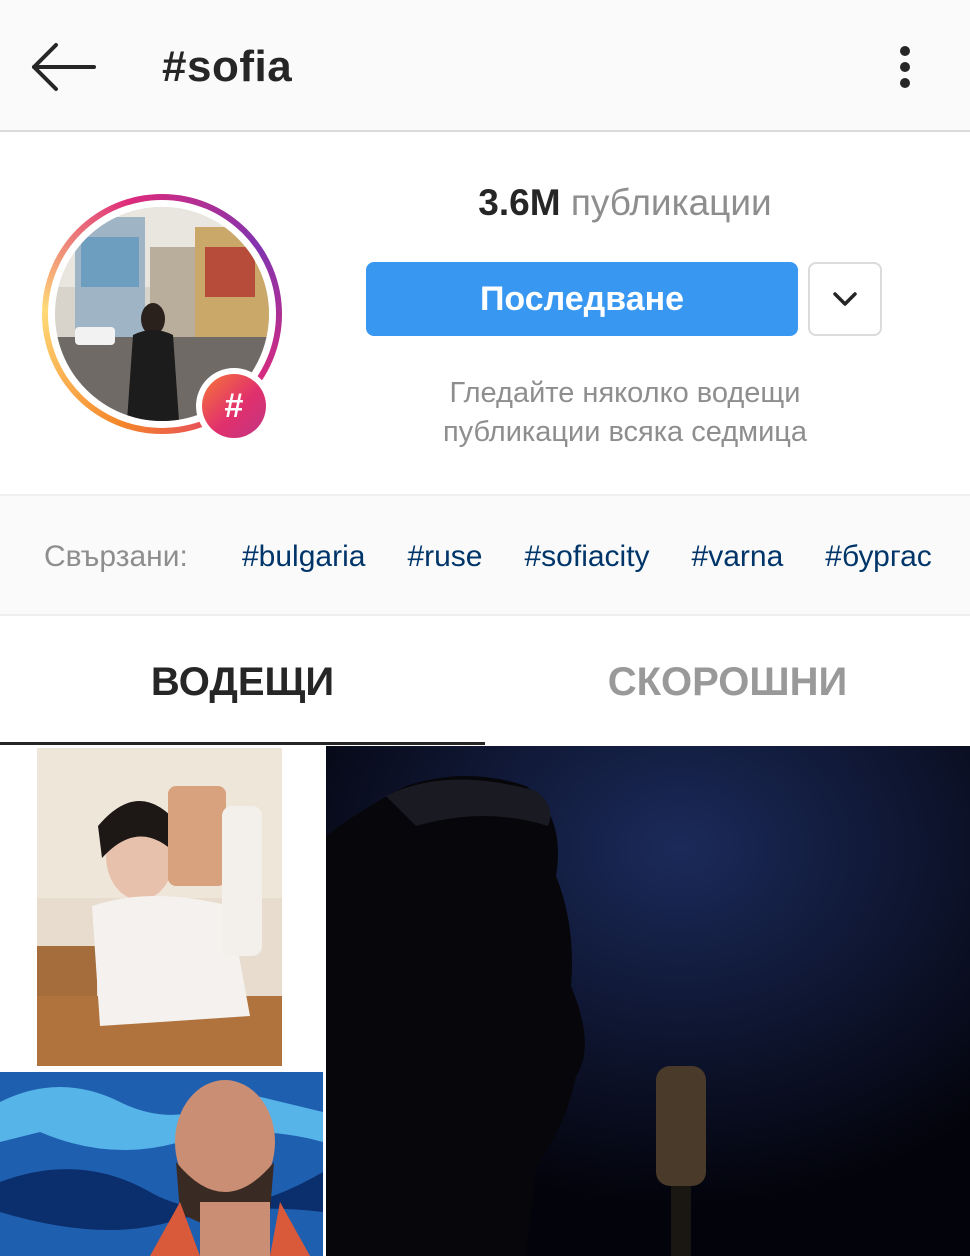 Image resolution: width=970 pixels, height=1256 pixels. Describe the element at coordinates (586, 556) in the screenshot. I see `related-tag: #sofiacity` at that location.